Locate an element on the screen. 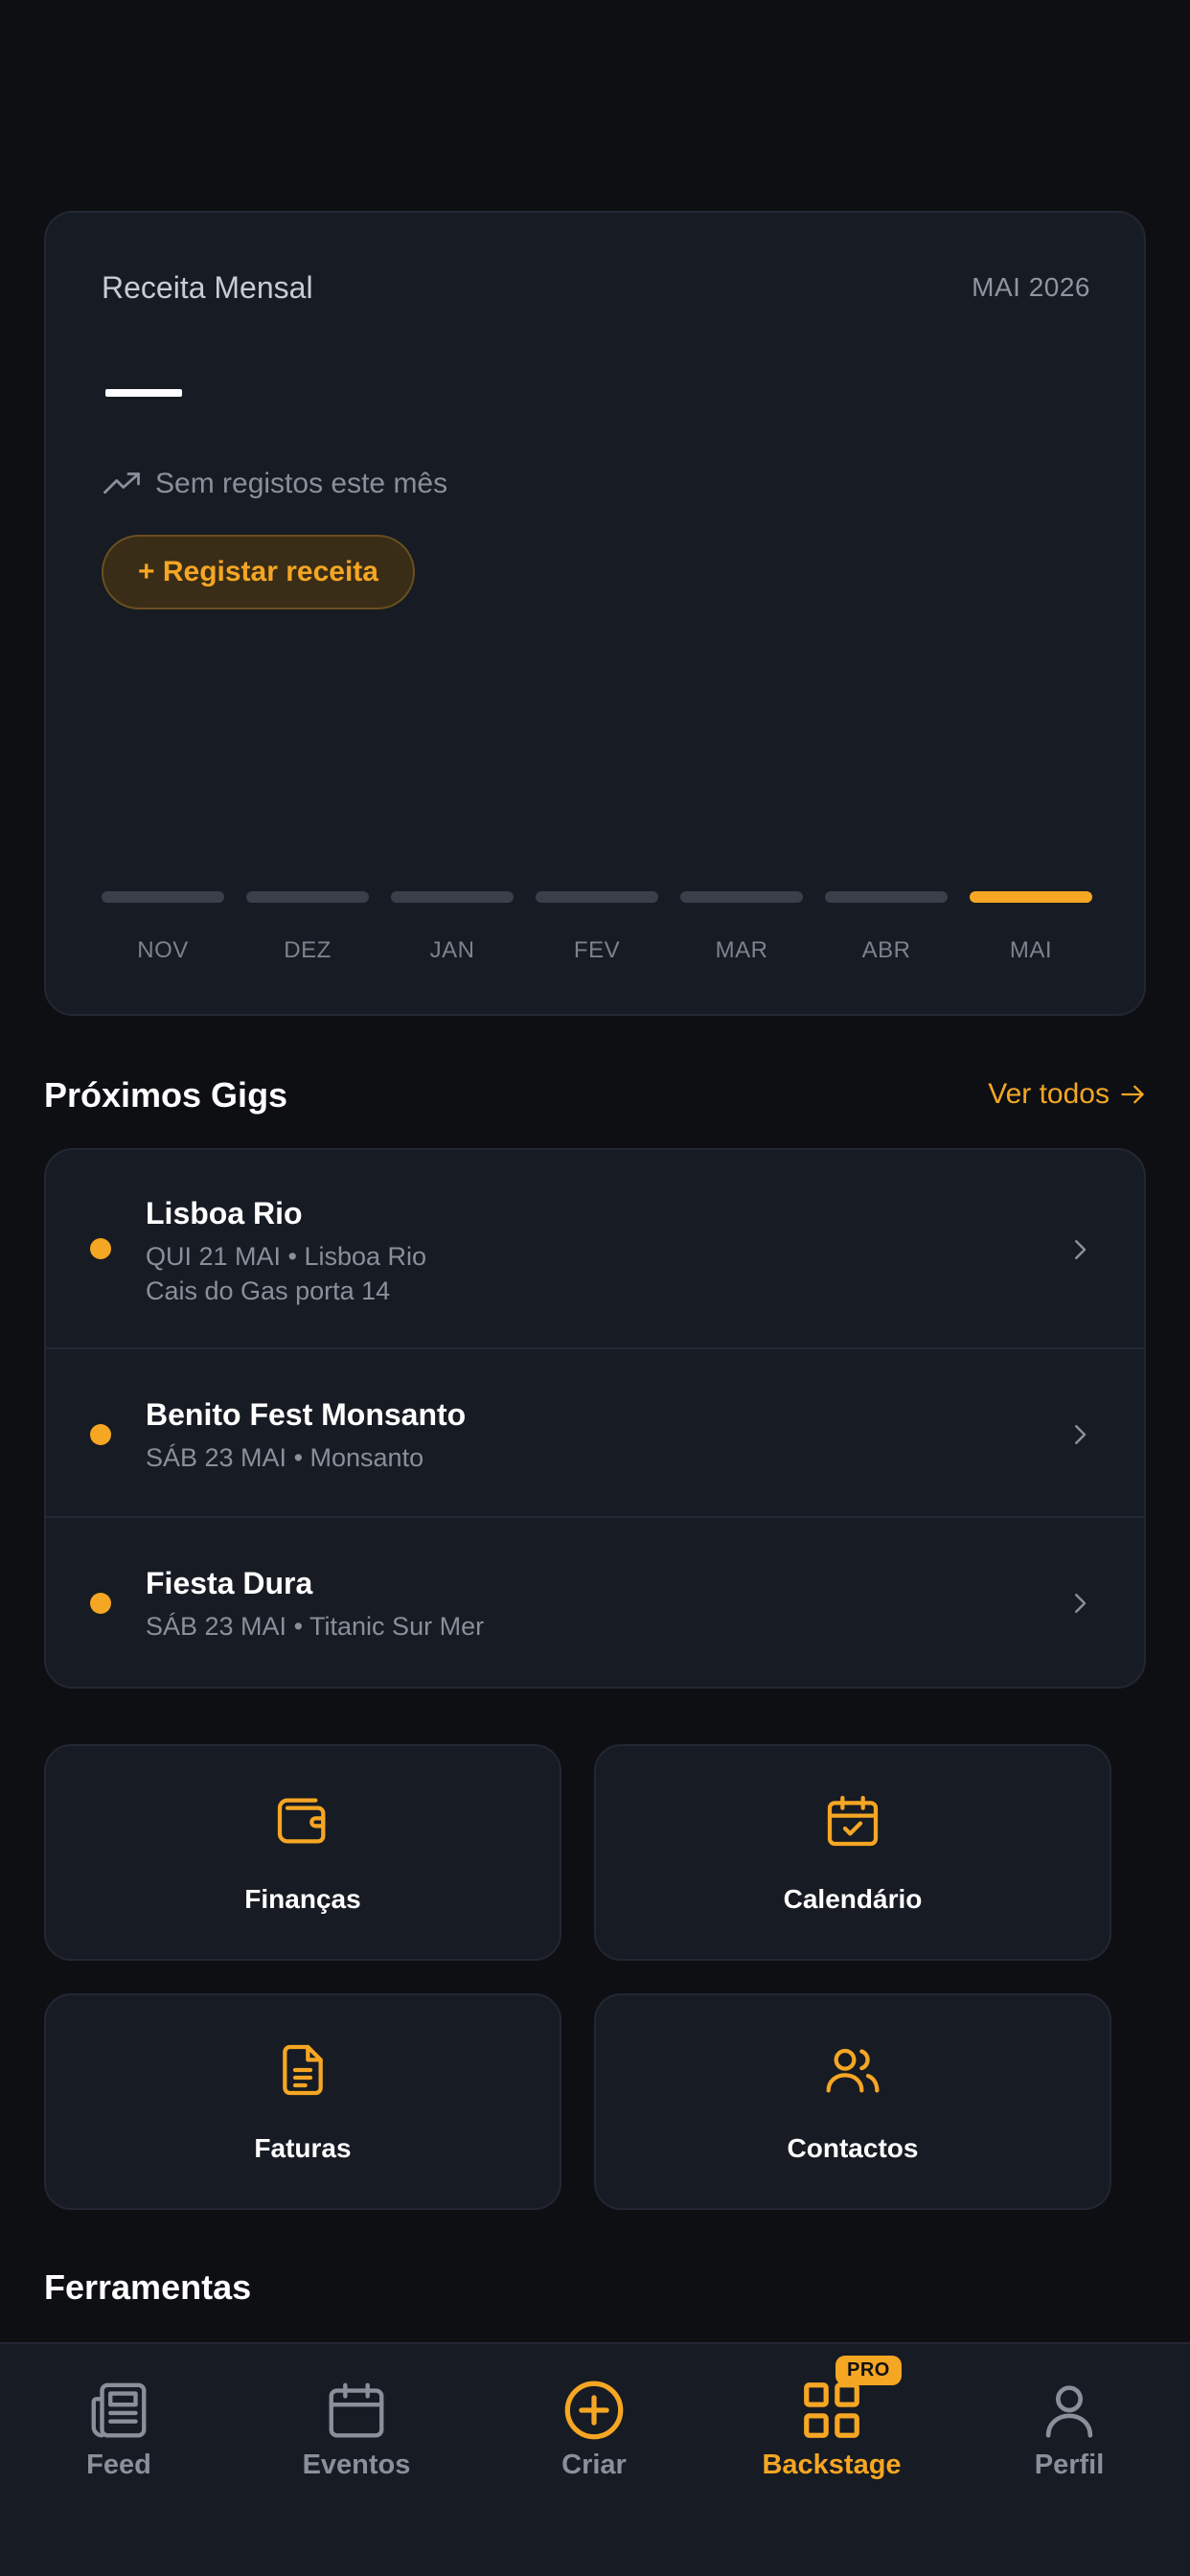 This screenshot has height=2576, width=1190. revenue-status: Sem registos este mês is located at coordinates (274, 484).